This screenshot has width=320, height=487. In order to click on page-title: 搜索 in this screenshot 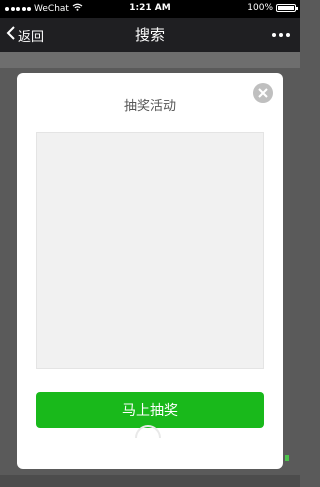, I will do `click(149, 35)`.